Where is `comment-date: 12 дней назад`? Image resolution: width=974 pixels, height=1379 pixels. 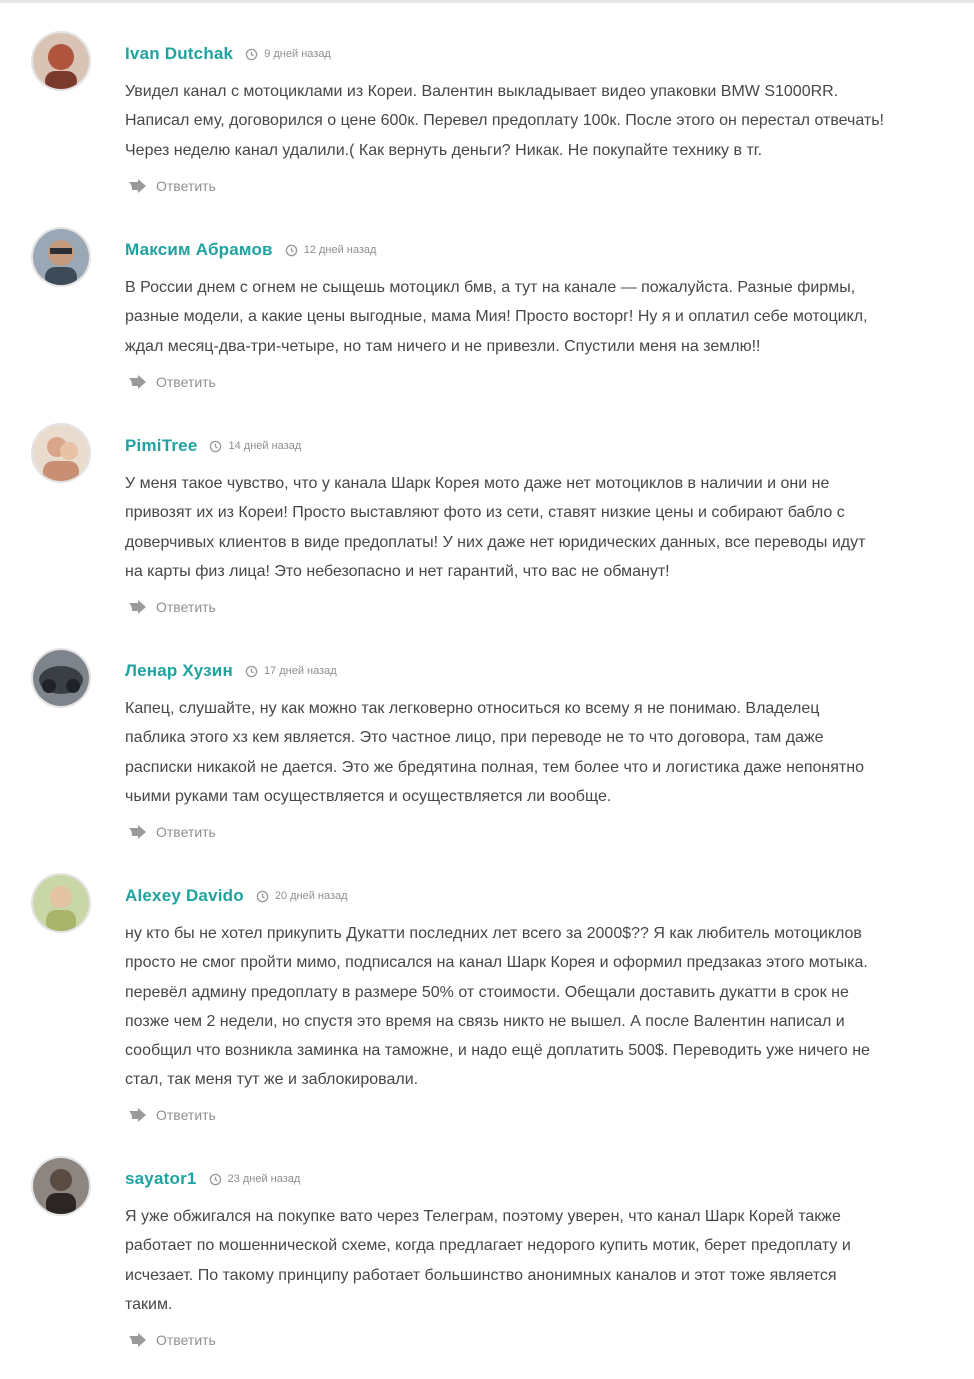 comment-date: 12 дней назад is located at coordinates (340, 250).